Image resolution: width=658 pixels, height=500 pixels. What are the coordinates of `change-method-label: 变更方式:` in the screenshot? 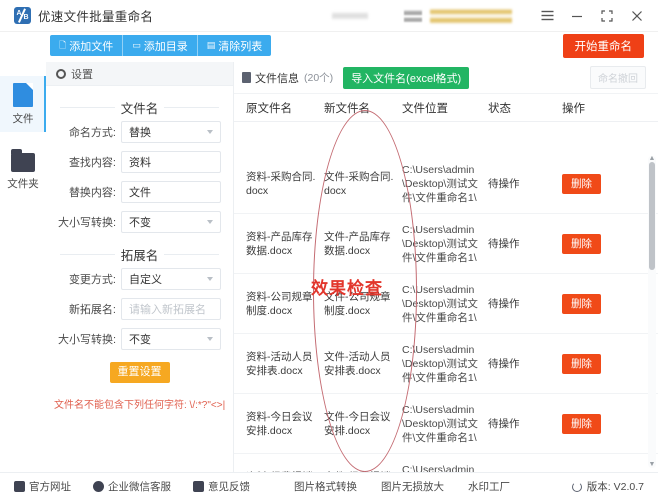 It's located at (92, 280).